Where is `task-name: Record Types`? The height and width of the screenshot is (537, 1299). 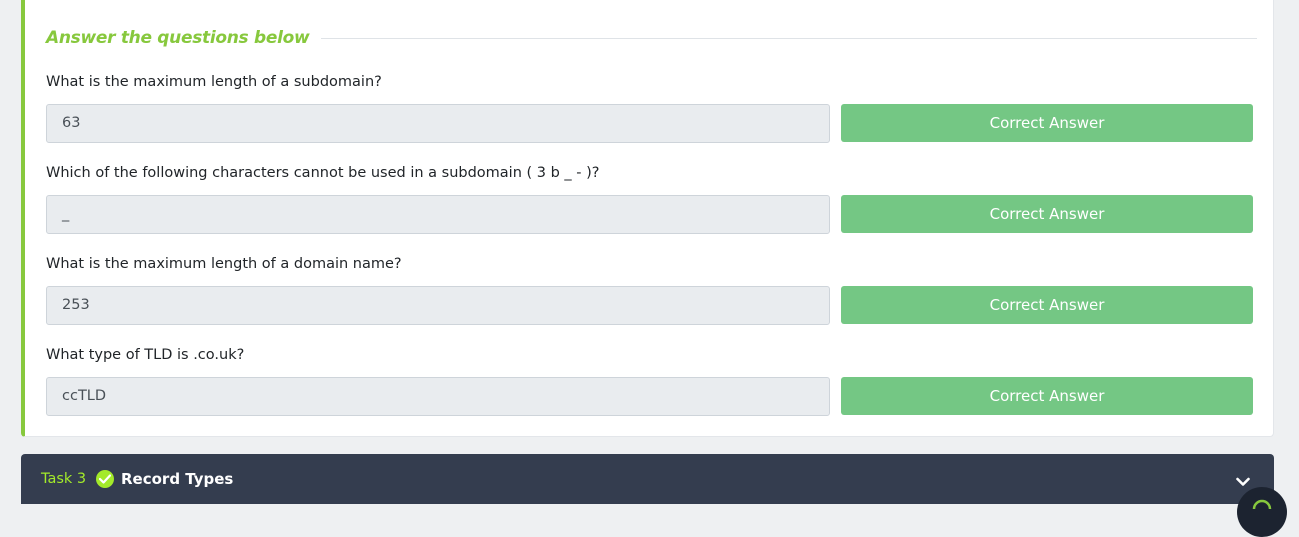 task-name: Record Types is located at coordinates (177, 479).